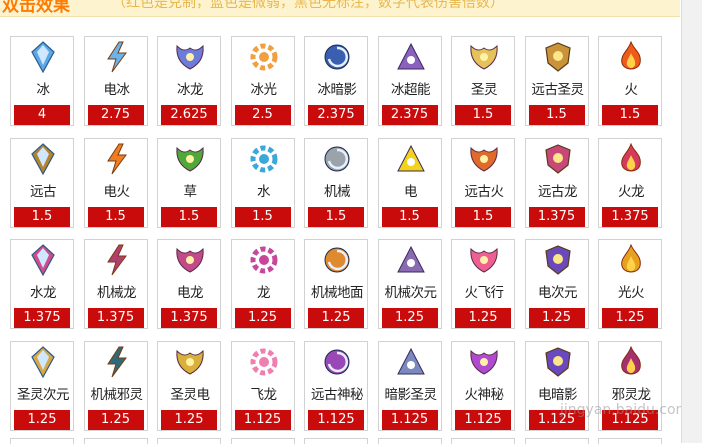 This screenshot has width=702, height=444. I want to click on attribute-card: 电冰 2.75, so click(115, 81).